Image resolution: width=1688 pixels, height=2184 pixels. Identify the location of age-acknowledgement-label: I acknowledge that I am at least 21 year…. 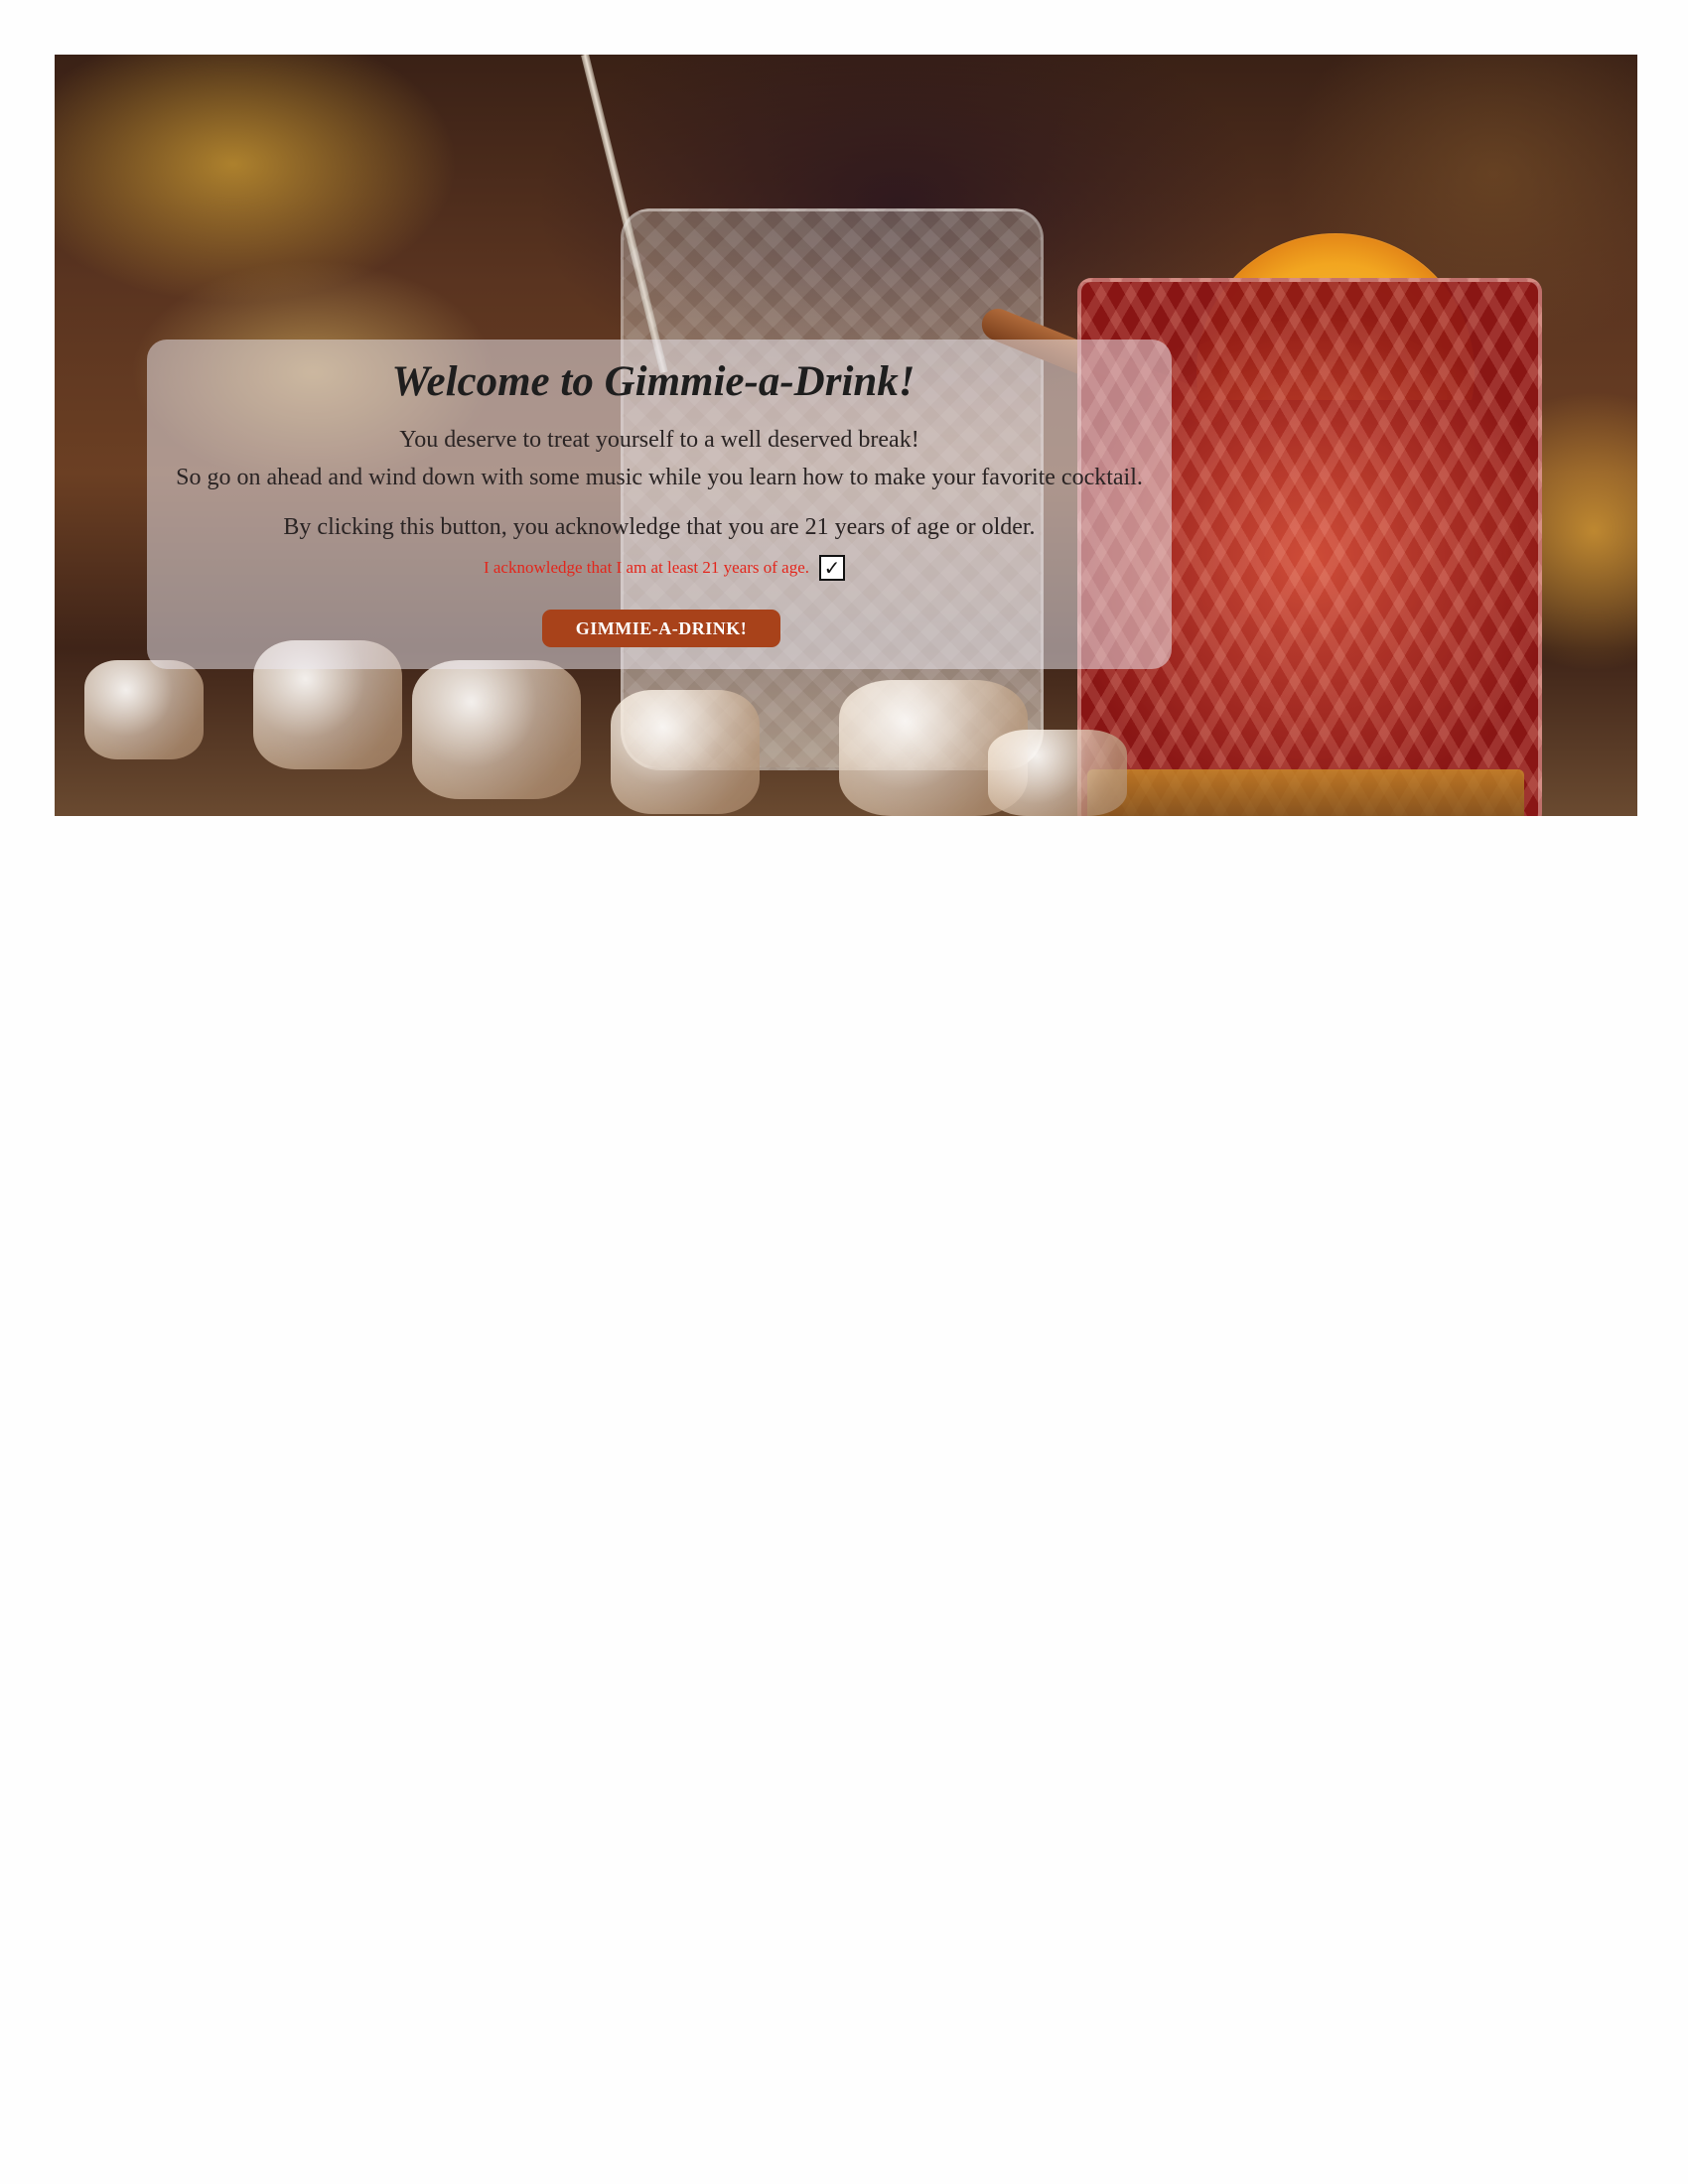
(646, 568).